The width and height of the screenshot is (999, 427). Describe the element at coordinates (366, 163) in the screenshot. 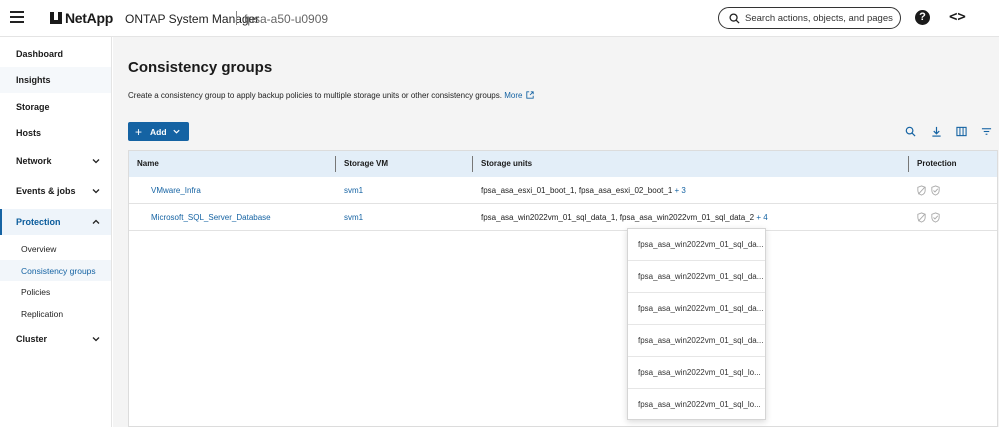

I see `column-header-storage-vm: Storage VM` at that location.